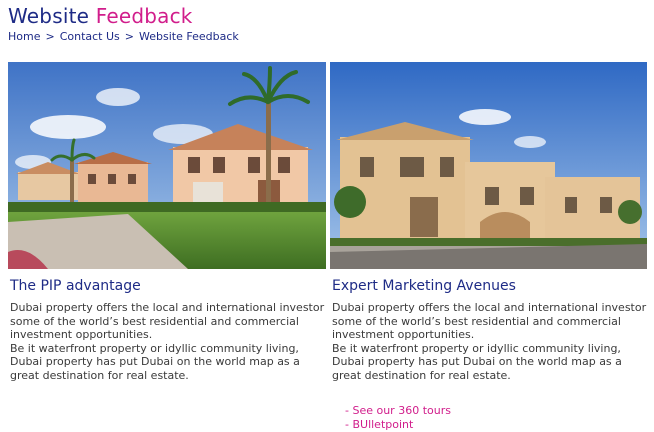  Describe the element at coordinates (189, 36) in the screenshot. I see `breadcrumb-current: Website Feedback` at that location.